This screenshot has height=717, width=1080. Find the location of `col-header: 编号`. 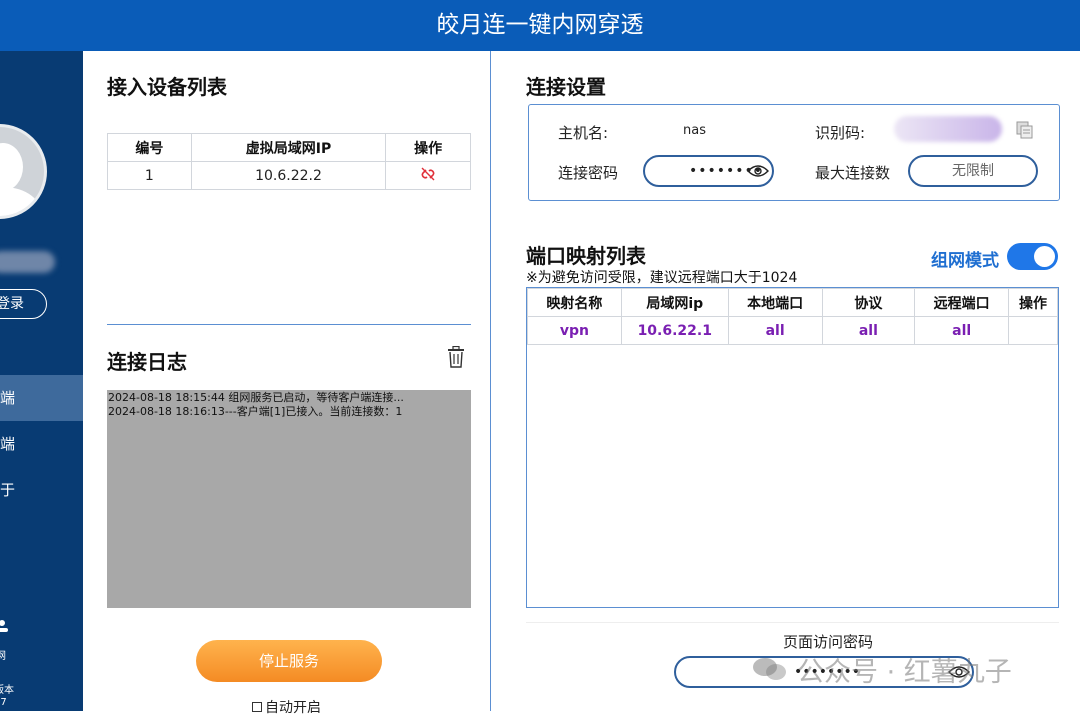

col-header: 编号 is located at coordinates (149, 147).